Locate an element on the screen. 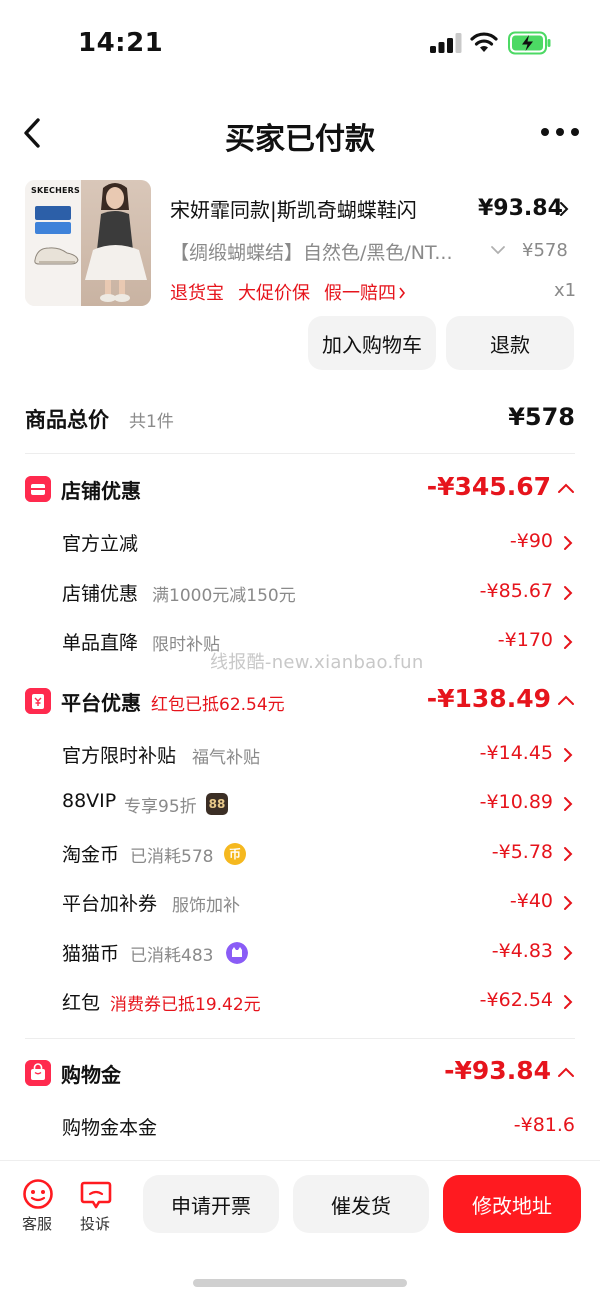 This screenshot has width=600, height=1300. line-note: 已消耗578 is located at coordinates (172, 857).